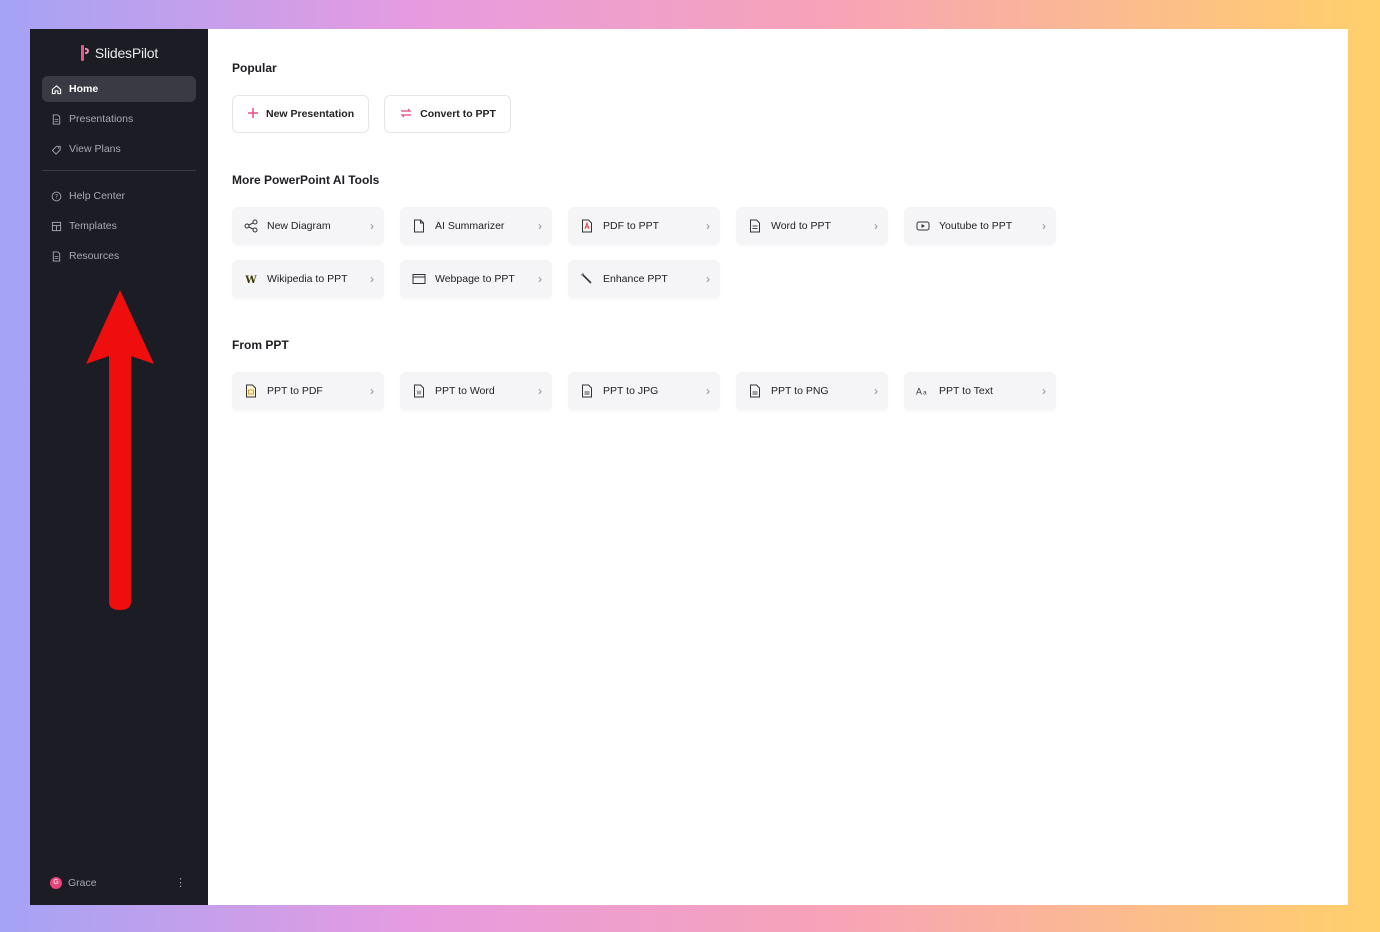 The width and height of the screenshot is (1380, 932). I want to click on sidebar-item-resources: Resources, so click(119, 256).